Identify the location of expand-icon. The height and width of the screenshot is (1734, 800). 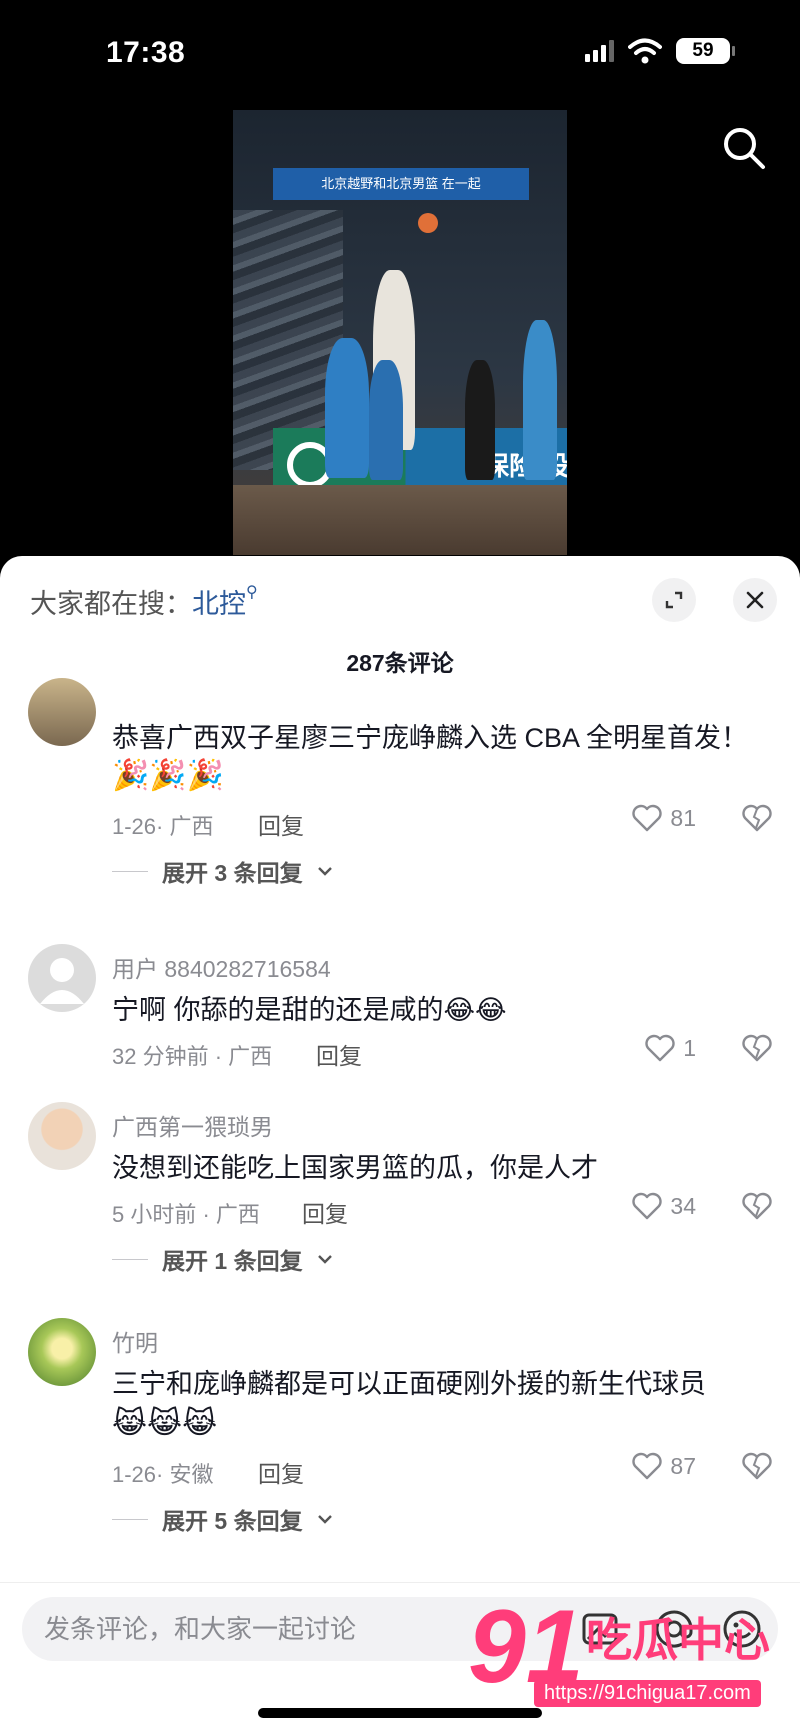
(674, 600).